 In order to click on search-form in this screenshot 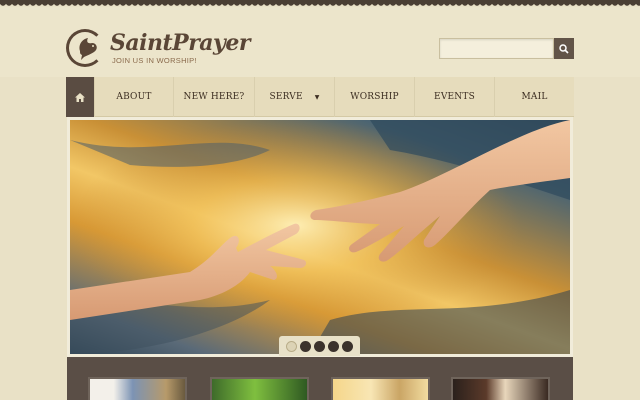, I will do `click(506, 48)`.